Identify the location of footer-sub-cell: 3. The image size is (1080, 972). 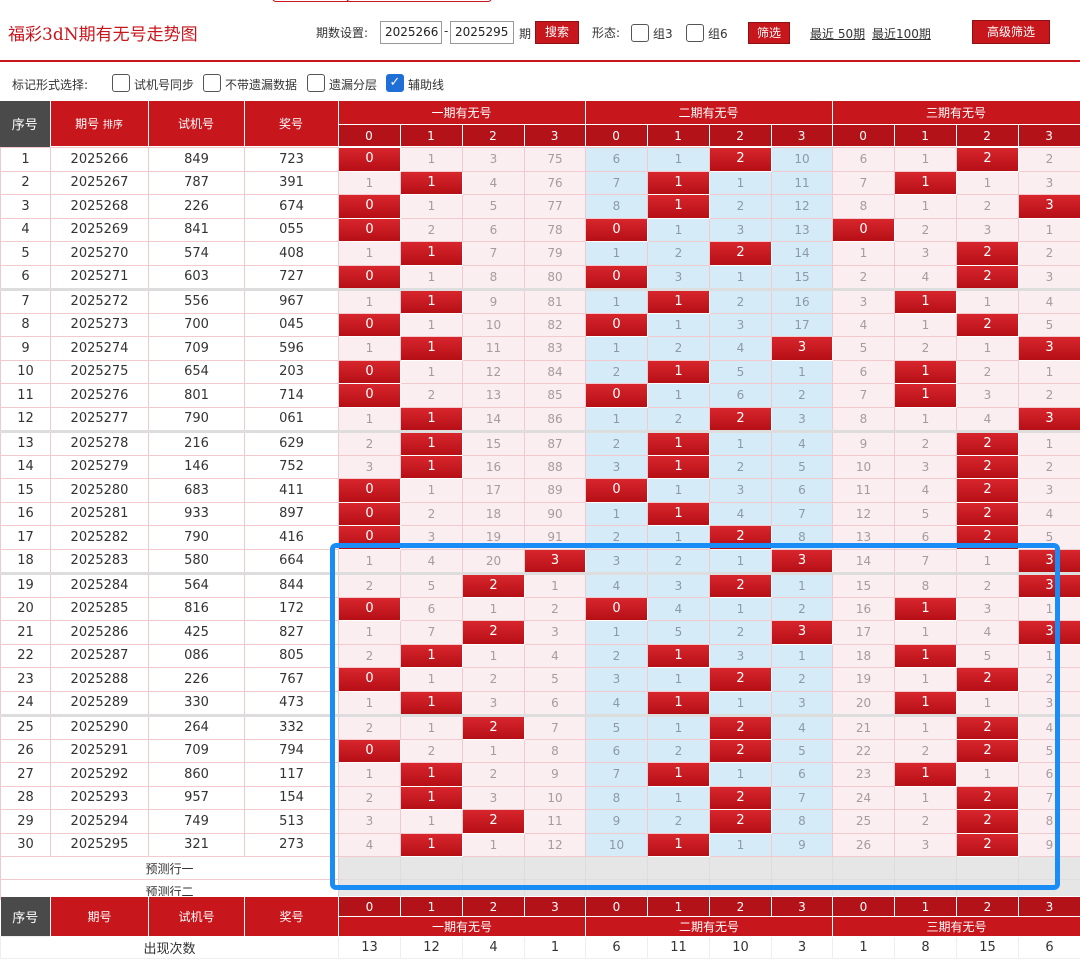
(802, 906).